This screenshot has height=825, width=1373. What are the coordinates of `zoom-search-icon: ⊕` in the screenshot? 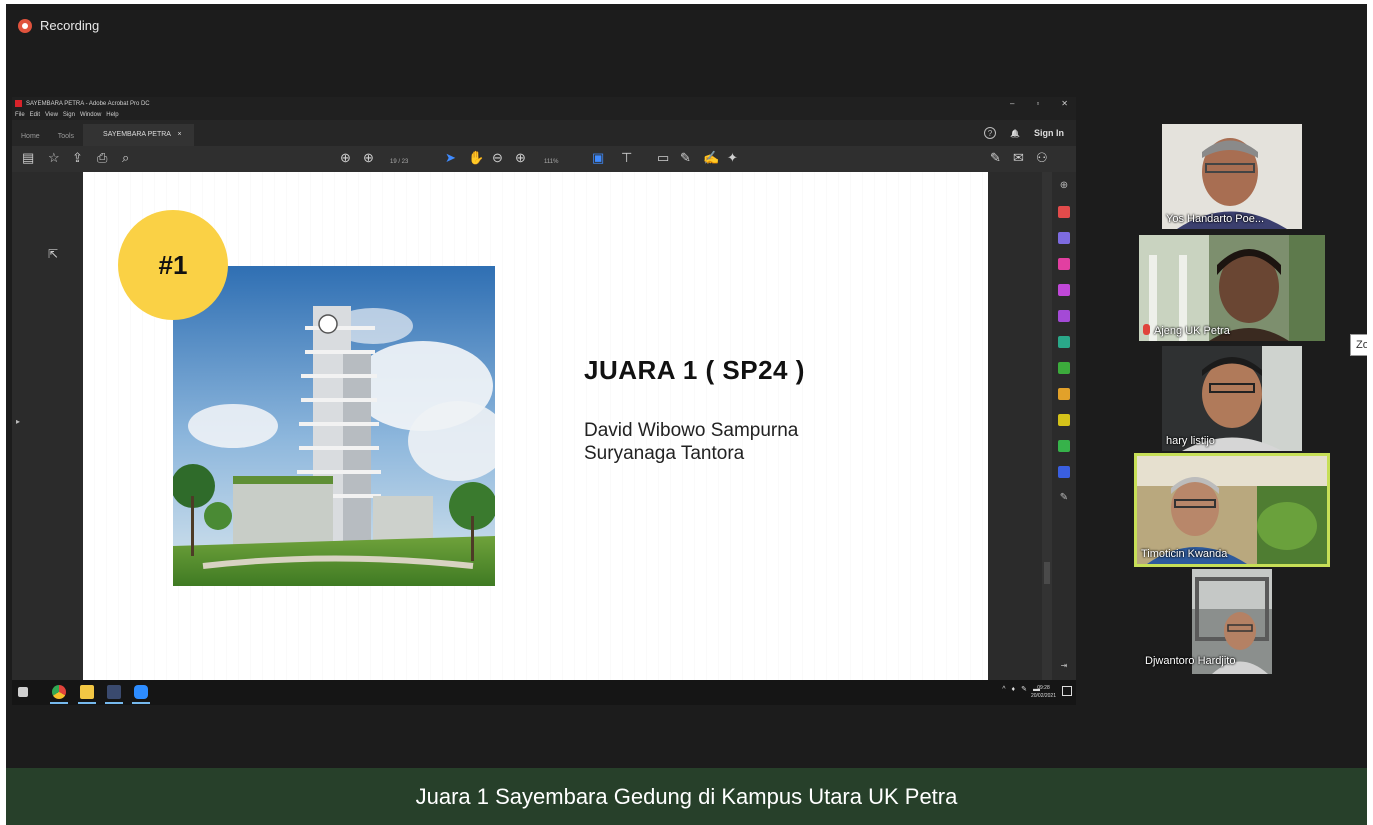 It's located at (1064, 186).